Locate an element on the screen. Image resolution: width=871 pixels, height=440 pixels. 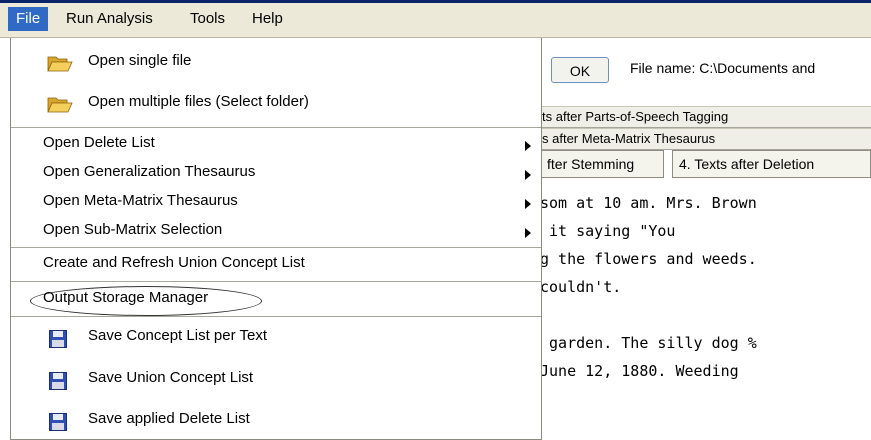
menu-item-create-refresh-union-concept-list: Create and Refresh Union Concept List is located at coordinates (276, 266).